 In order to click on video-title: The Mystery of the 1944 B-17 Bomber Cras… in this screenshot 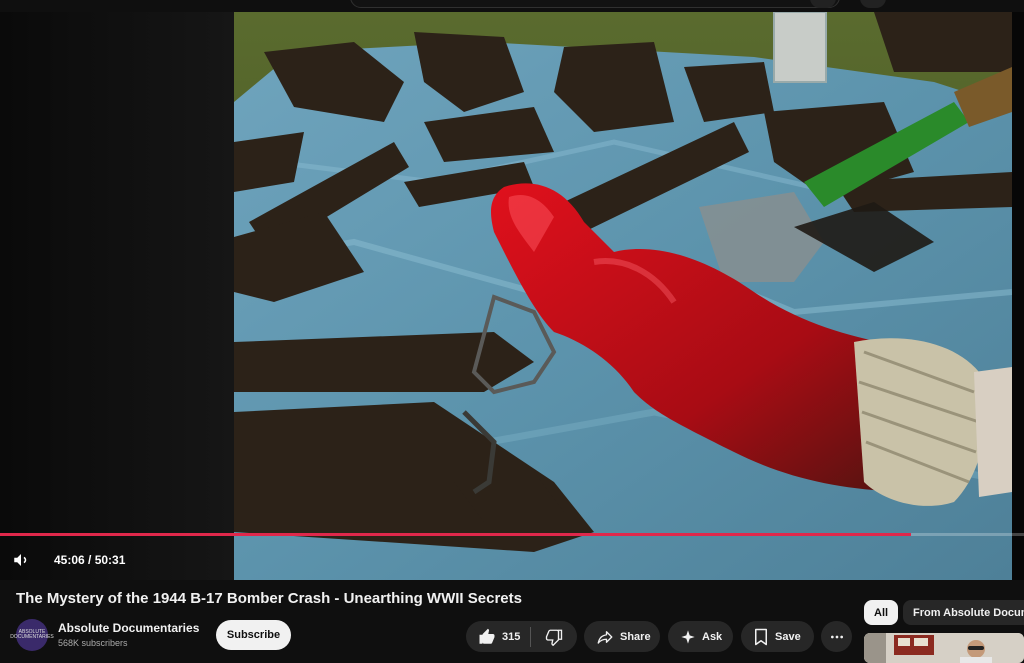, I will do `click(269, 598)`.